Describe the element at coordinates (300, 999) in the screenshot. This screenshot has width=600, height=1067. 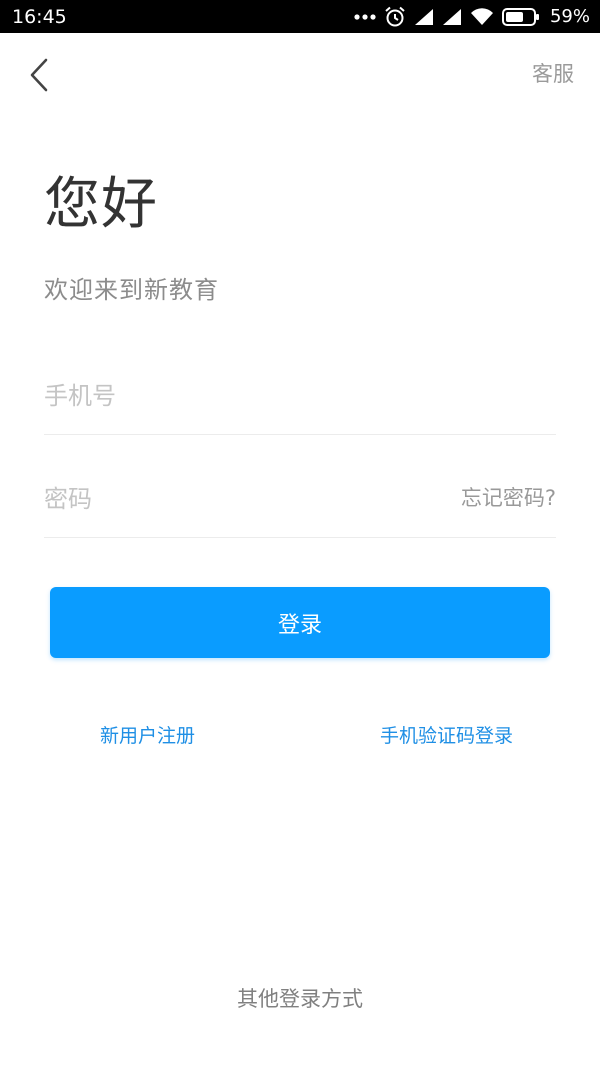
I see `other-login-link: 其他登录方式` at that location.